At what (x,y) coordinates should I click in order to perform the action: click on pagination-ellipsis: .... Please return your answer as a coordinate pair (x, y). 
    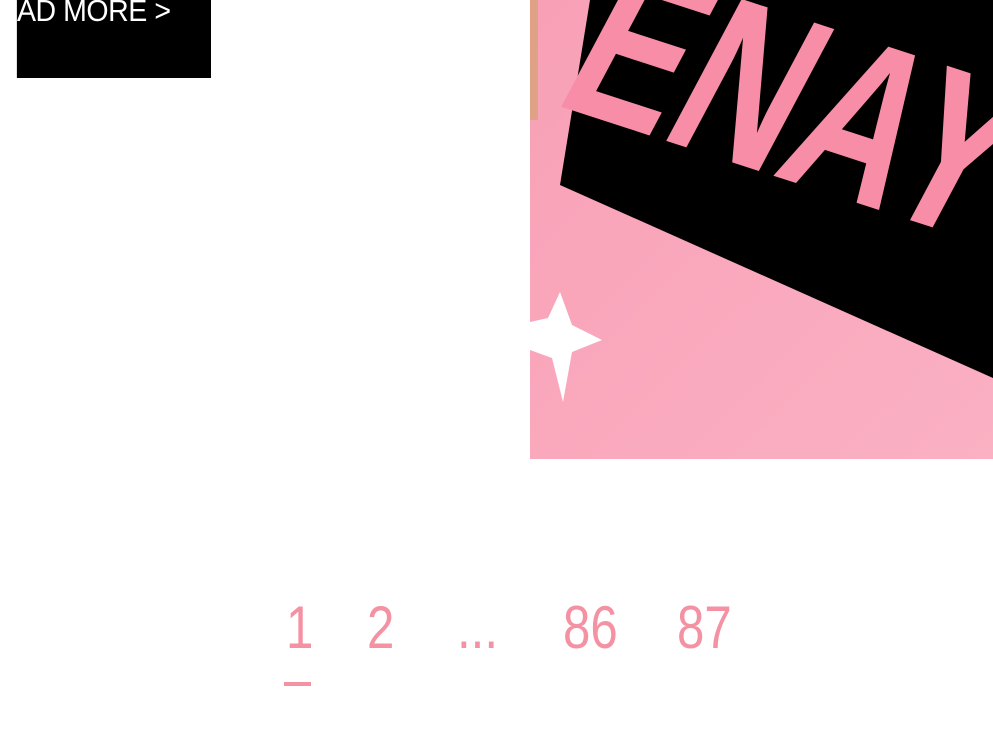
    Looking at the image, I should click on (478, 627).